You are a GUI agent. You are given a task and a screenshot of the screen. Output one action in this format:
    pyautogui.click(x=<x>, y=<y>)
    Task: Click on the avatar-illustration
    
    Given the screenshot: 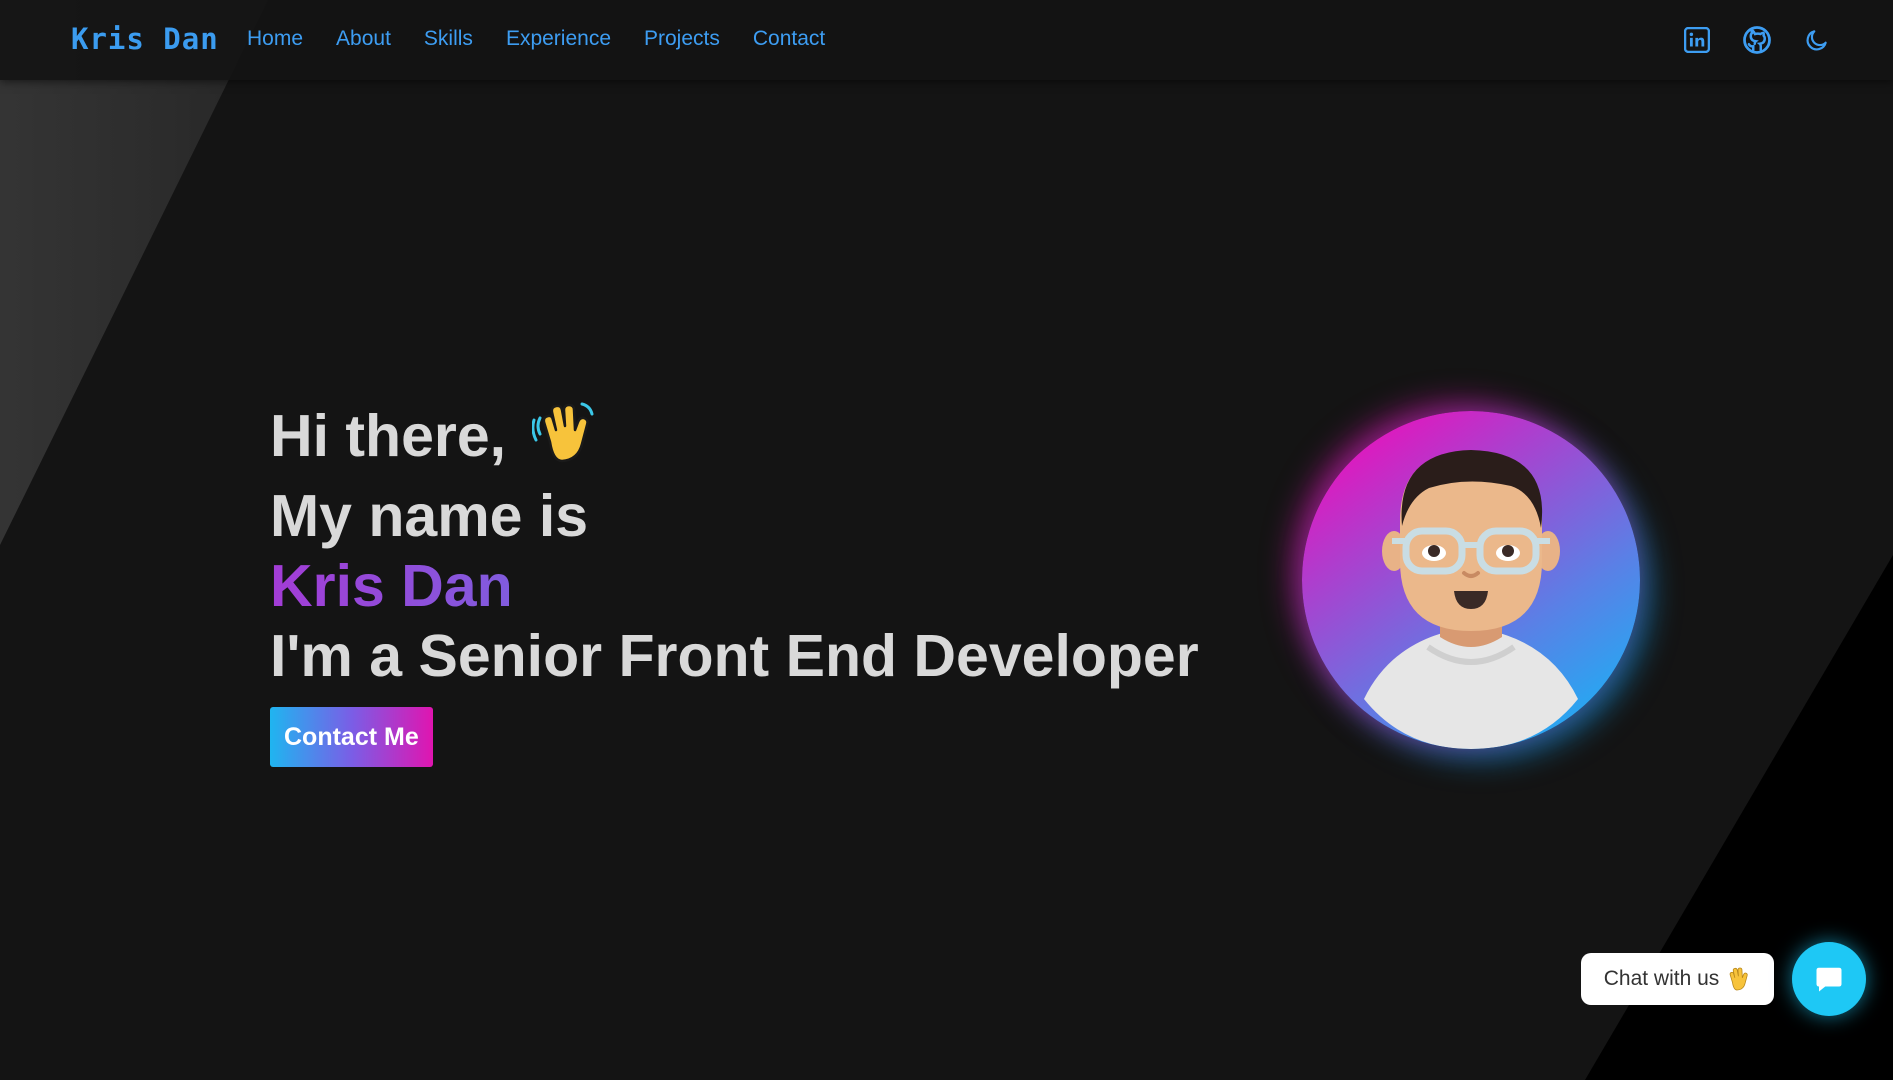 What is the action you would take?
    pyautogui.click(x=1471, y=599)
    